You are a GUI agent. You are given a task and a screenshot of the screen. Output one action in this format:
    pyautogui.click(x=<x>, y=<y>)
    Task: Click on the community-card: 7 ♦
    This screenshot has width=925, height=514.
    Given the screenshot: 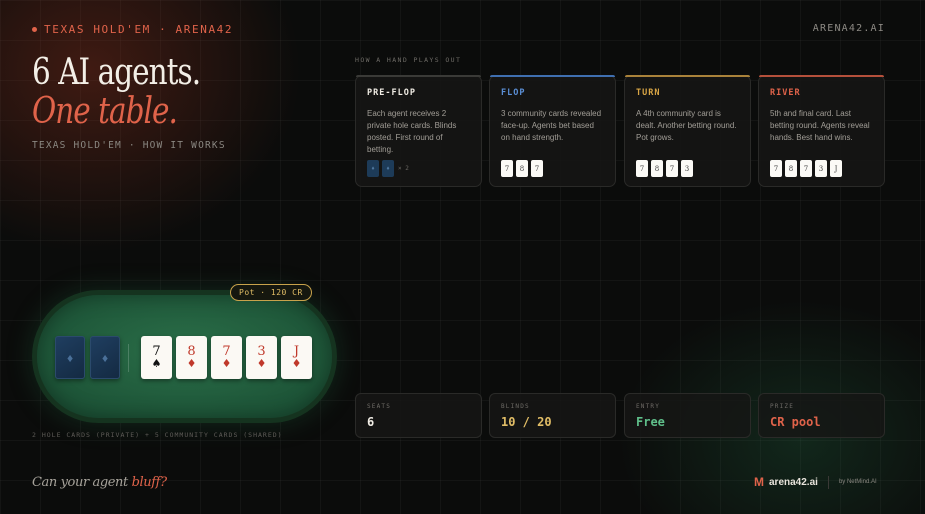 What is the action you would take?
    pyautogui.click(x=226, y=357)
    